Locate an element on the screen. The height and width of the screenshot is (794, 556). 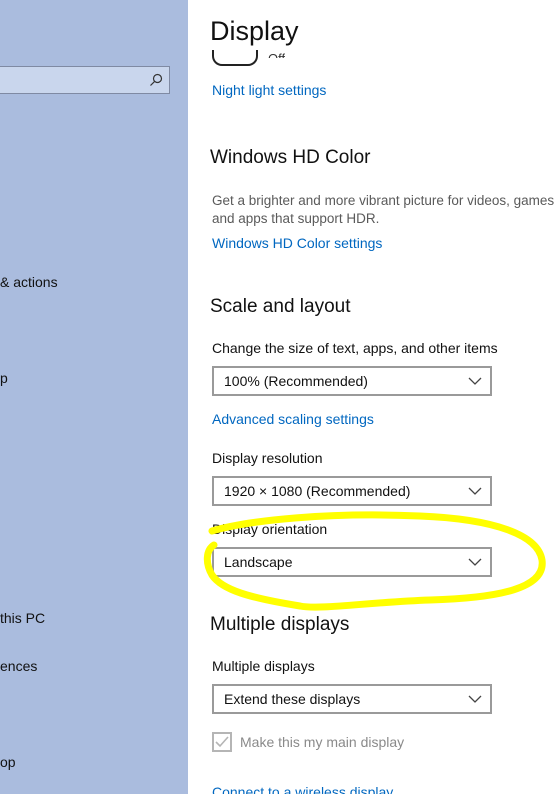
night-light-toggle-state: Off is located at coordinates (276, 53).